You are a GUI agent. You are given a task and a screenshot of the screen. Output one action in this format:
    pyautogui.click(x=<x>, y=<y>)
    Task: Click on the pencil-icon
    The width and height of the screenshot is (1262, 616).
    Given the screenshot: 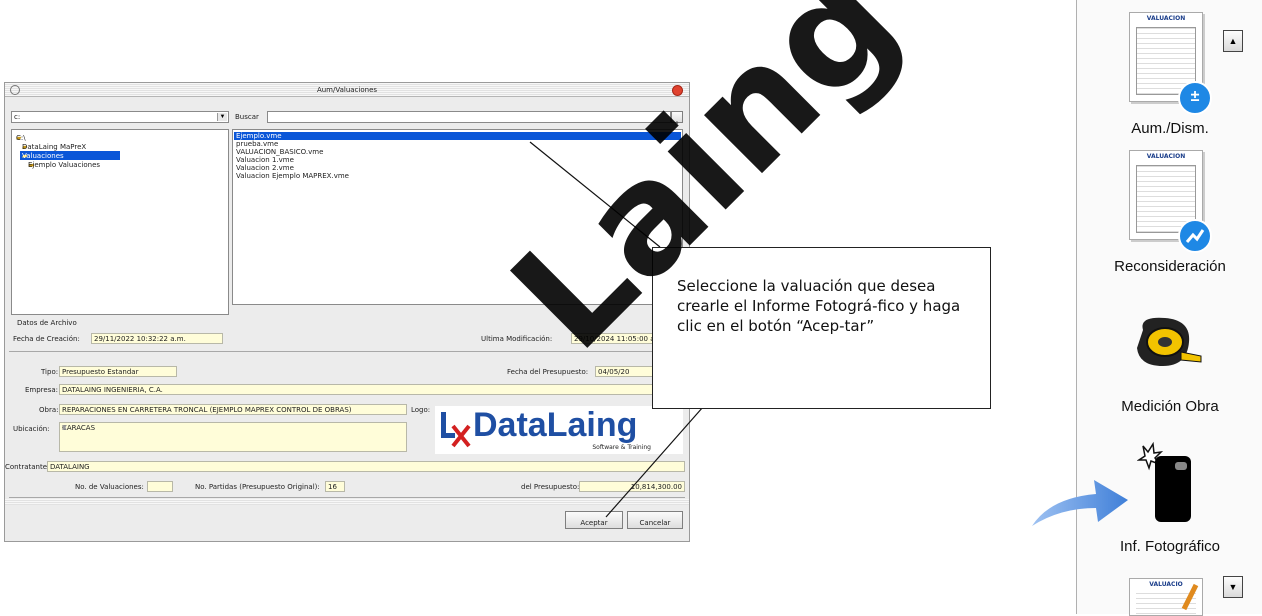 What is the action you would take?
    pyautogui.click(x=1190, y=597)
    